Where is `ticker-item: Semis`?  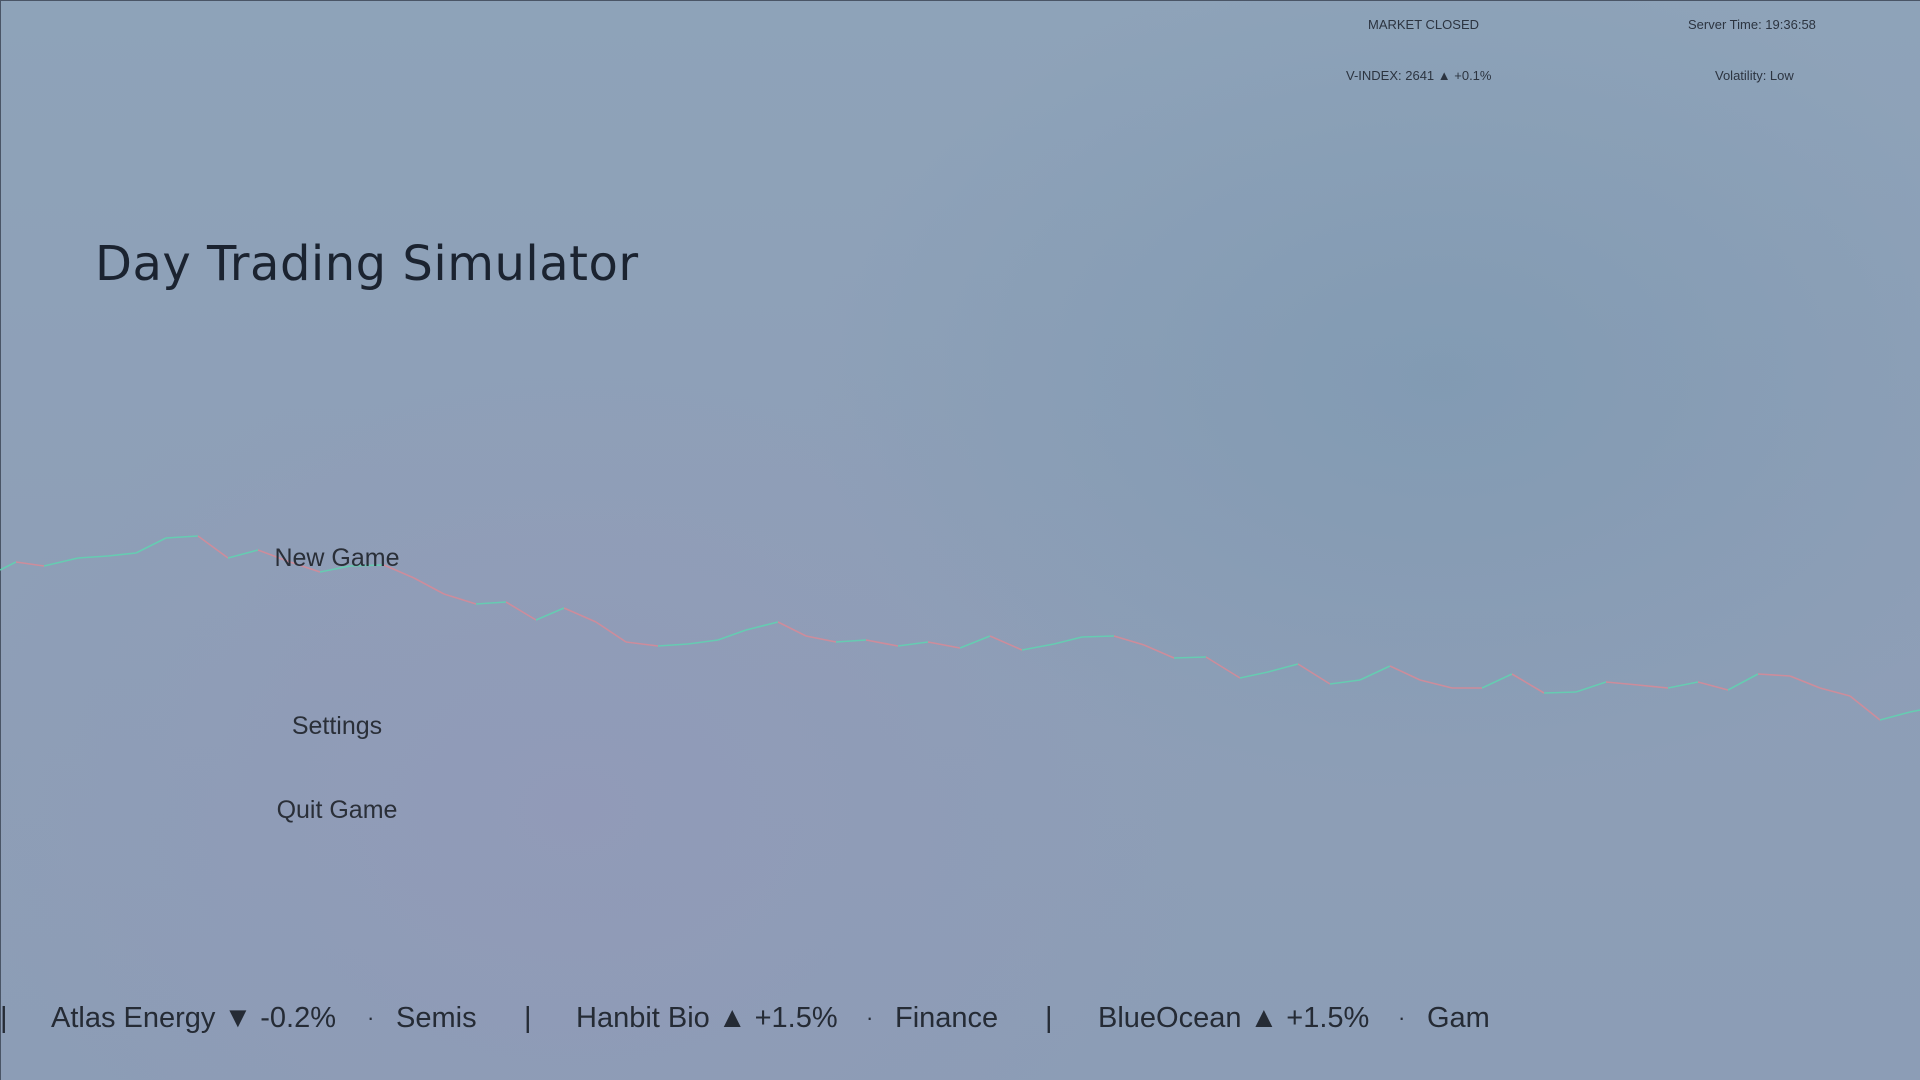 ticker-item: Semis is located at coordinates (436, 1018).